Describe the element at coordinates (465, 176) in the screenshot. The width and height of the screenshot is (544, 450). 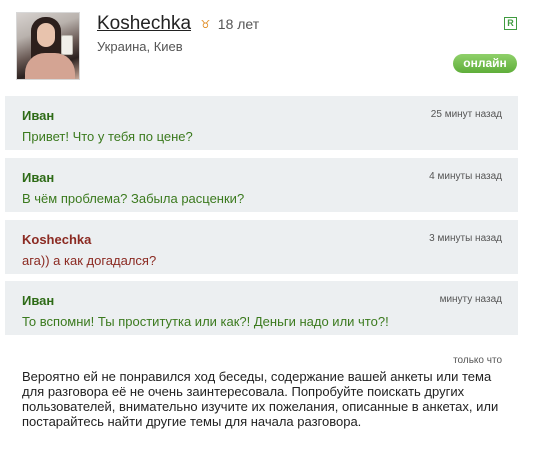
I see `message-time: 4 минуты назад` at that location.